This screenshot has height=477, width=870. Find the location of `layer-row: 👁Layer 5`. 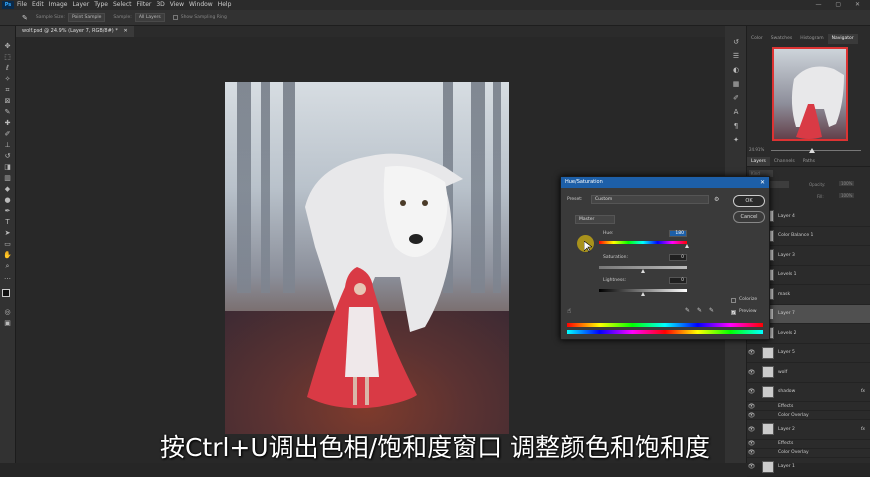

layer-row: 👁Layer 5 is located at coordinates (808, 354).